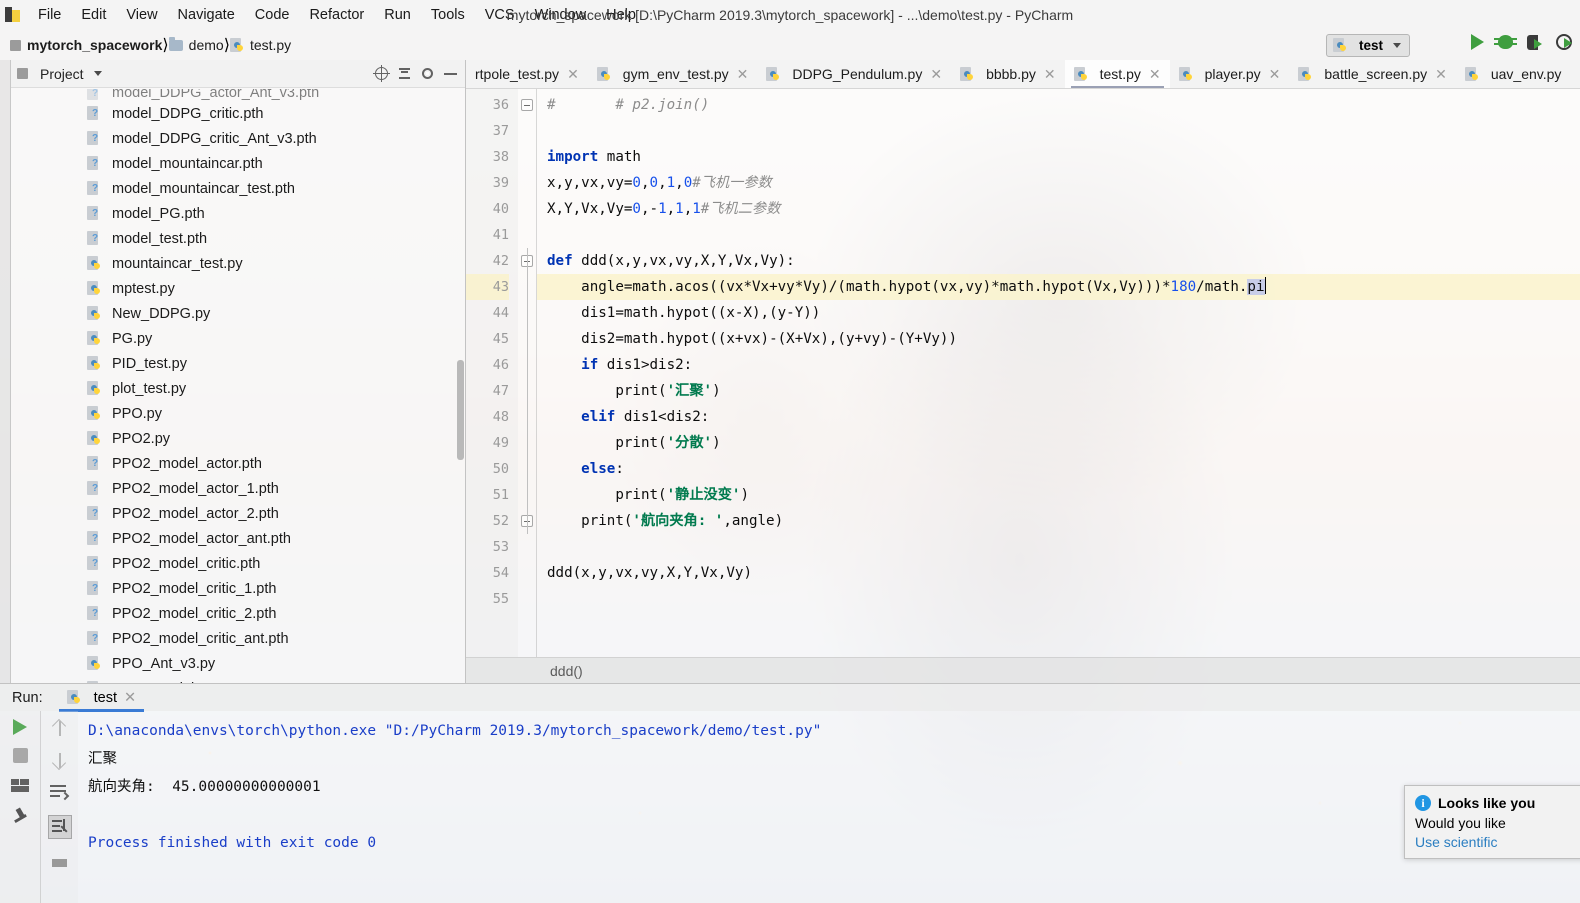  What do you see at coordinates (1477, 42) in the screenshot?
I see `run-icon` at bounding box center [1477, 42].